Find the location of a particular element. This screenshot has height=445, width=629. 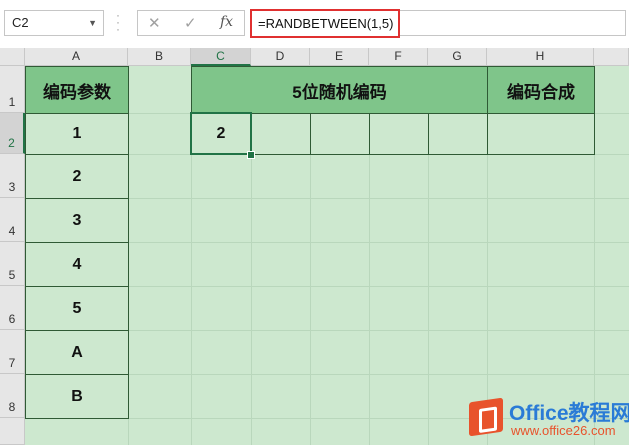

formula-input: =RANDBETWEEN(1,5) is located at coordinates (325, 23).